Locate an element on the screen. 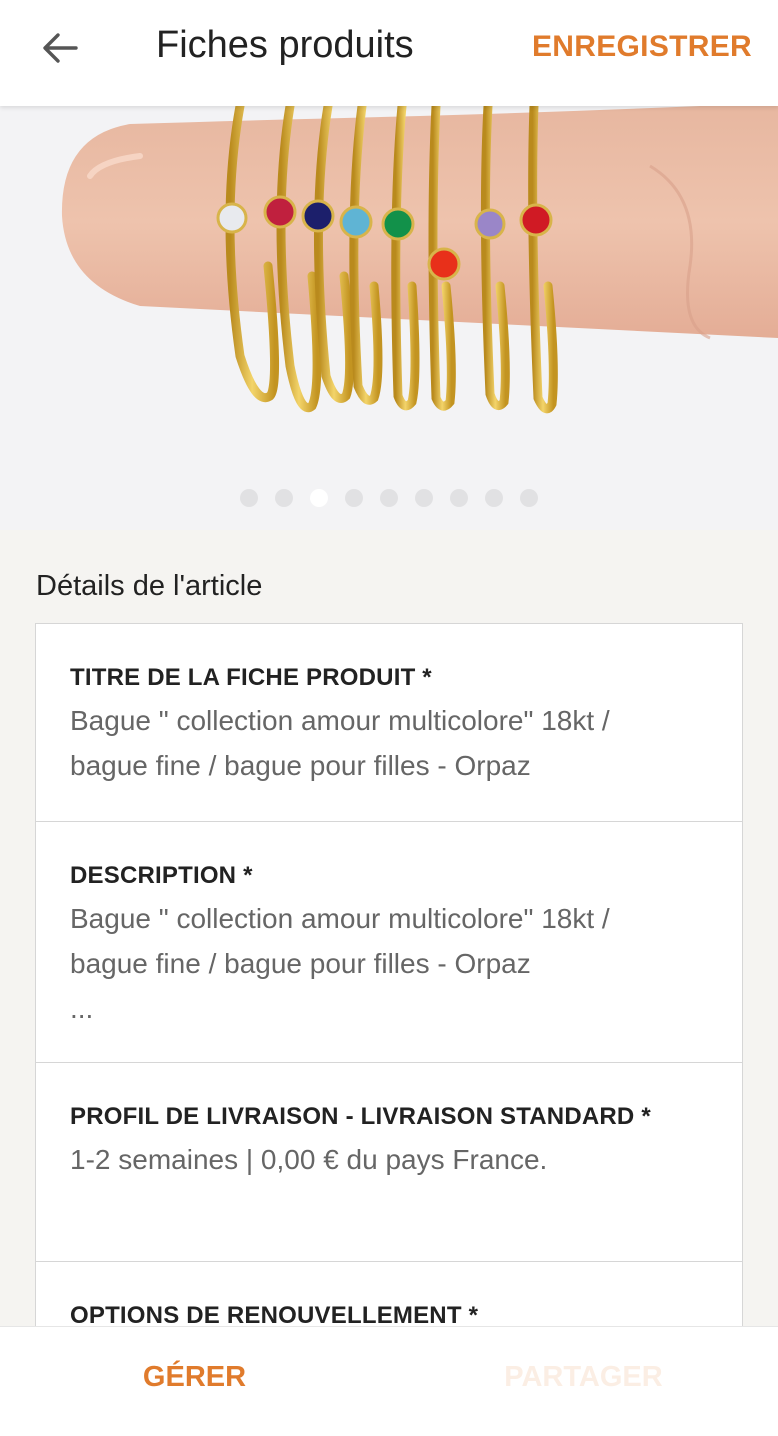  share-button: PARTAGER is located at coordinates (583, 1377).